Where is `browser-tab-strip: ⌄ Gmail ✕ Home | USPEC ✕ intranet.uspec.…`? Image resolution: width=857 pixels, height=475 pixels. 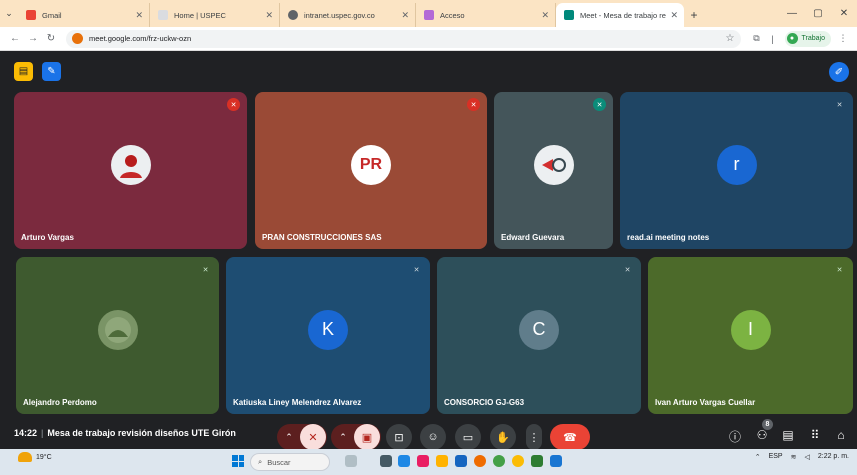 browser-tab-strip: ⌄ Gmail ✕ Home | USPEC ✕ intranet.uspec.… is located at coordinates (428, 13).